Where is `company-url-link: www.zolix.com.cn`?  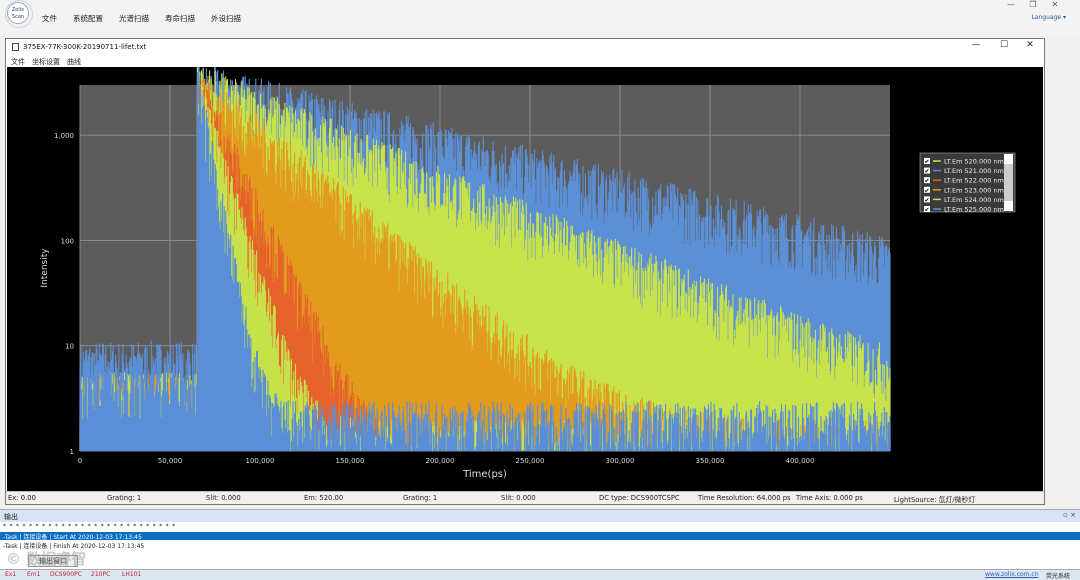 company-url-link: www.zolix.com.cn is located at coordinates (1012, 574).